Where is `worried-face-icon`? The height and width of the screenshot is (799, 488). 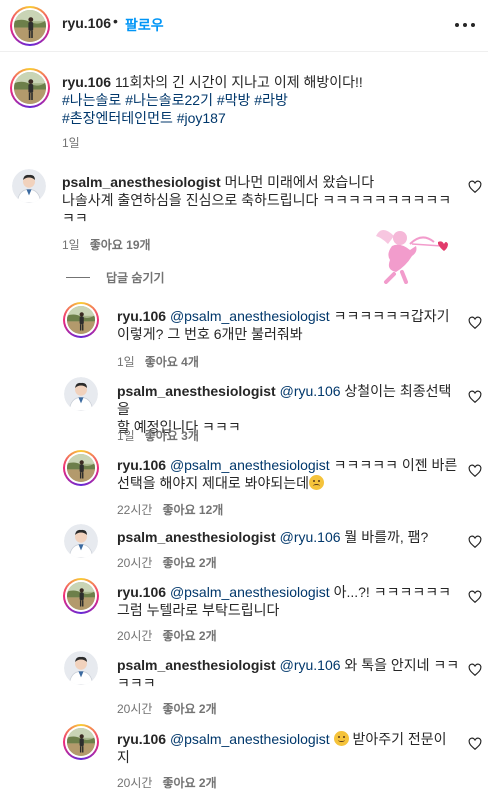
worried-face-icon is located at coordinates (316, 482).